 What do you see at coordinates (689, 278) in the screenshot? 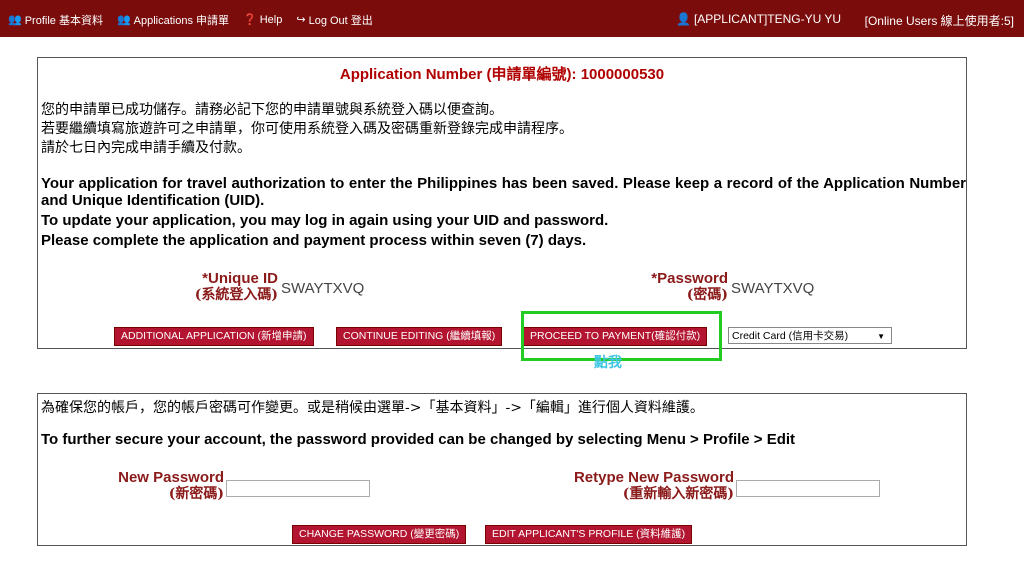
I see `password-label-en: *Password` at bounding box center [689, 278].